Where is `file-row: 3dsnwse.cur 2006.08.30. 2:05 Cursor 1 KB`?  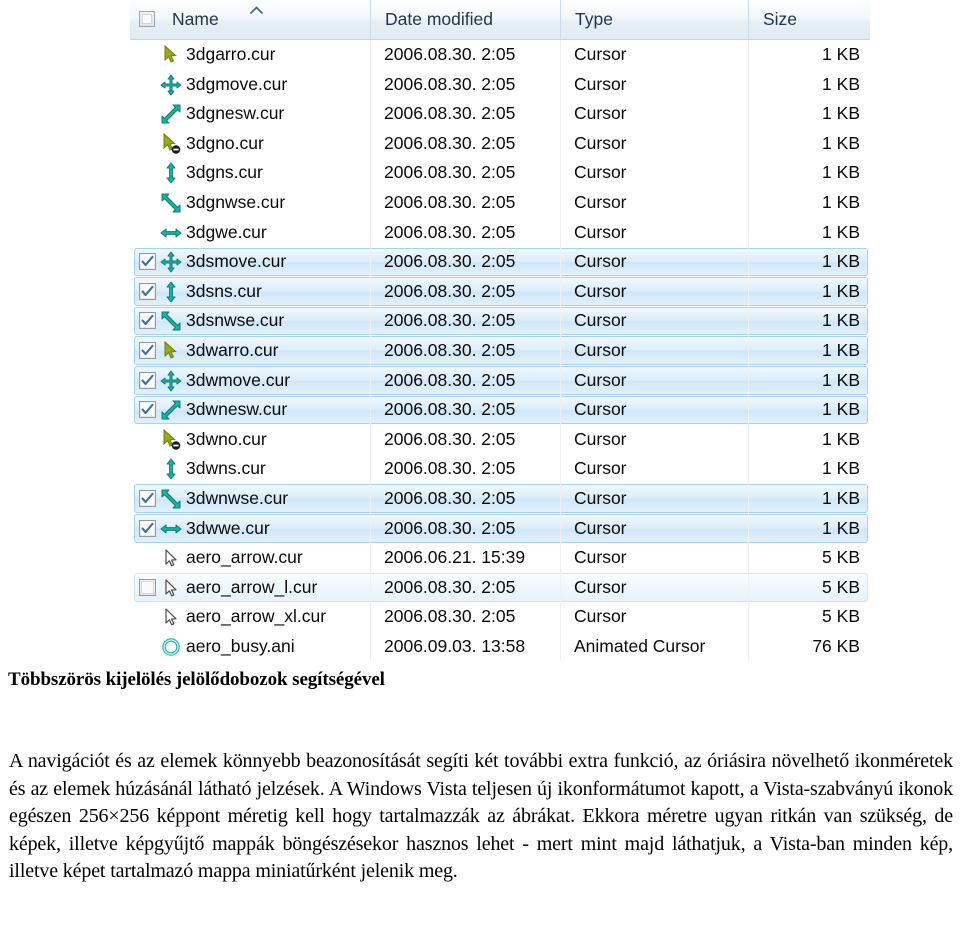 file-row: 3dsnwse.cur 2006.08.30. 2:05 Cursor 1 KB is located at coordinates (500, 321).